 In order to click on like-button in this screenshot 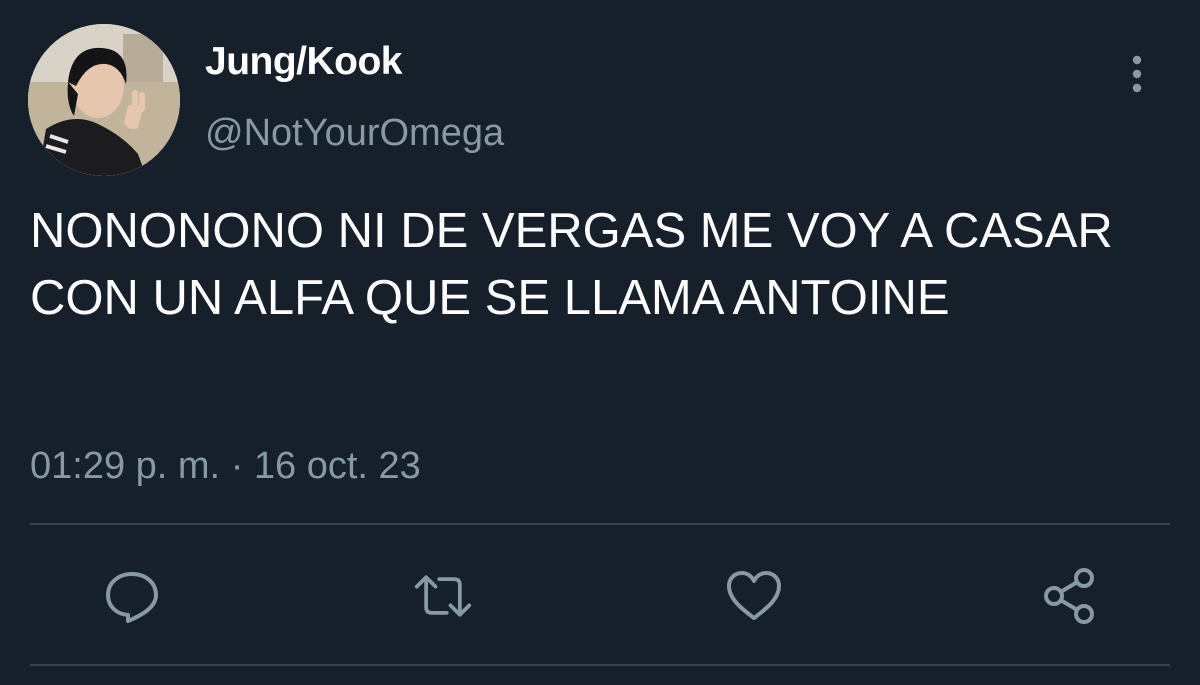, I will do `click(754, 596)`.